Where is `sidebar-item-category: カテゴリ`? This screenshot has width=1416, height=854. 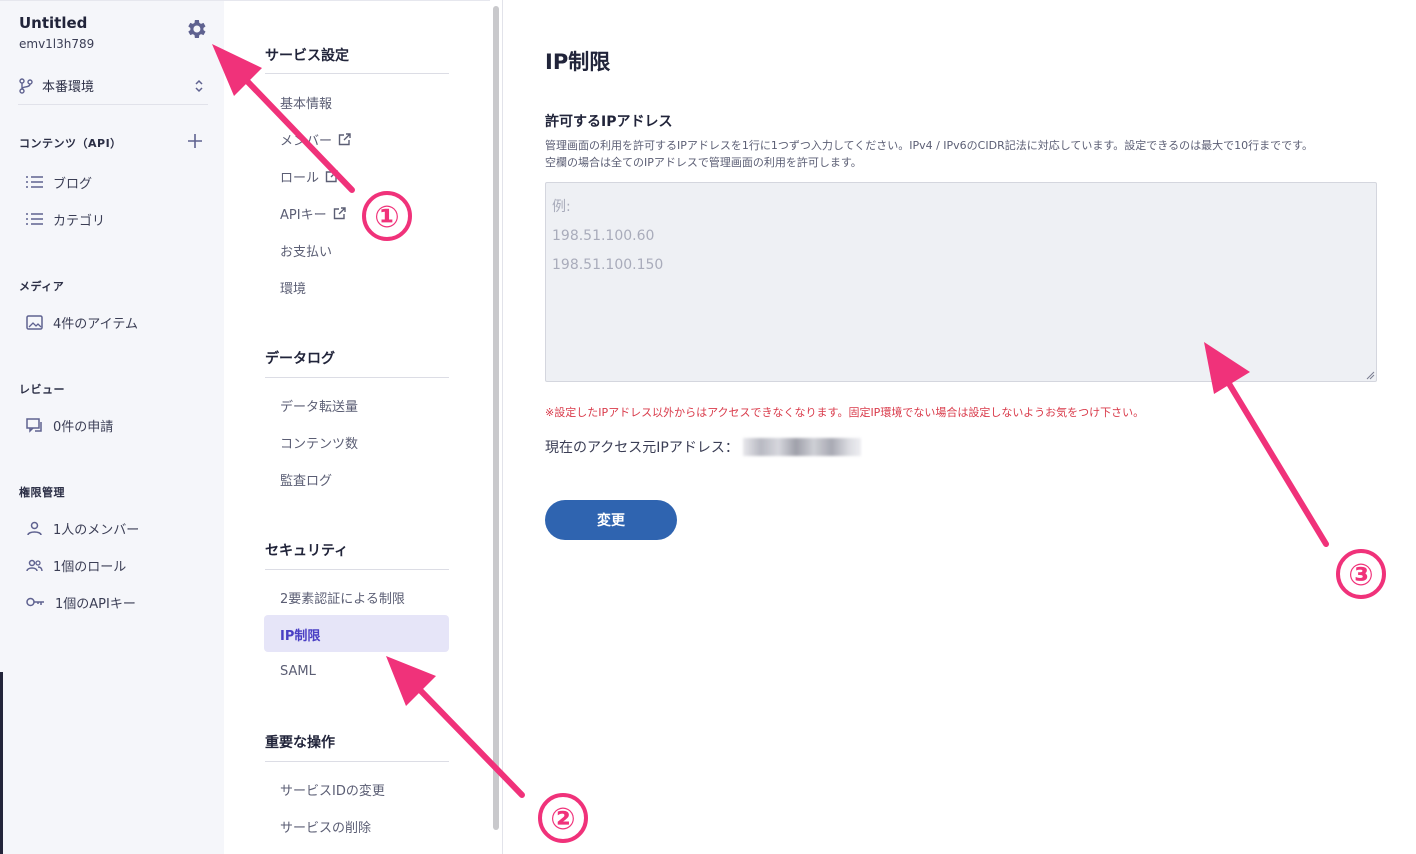 sidebar-item-category: カテゴリ is located at coordinates (65, 219).